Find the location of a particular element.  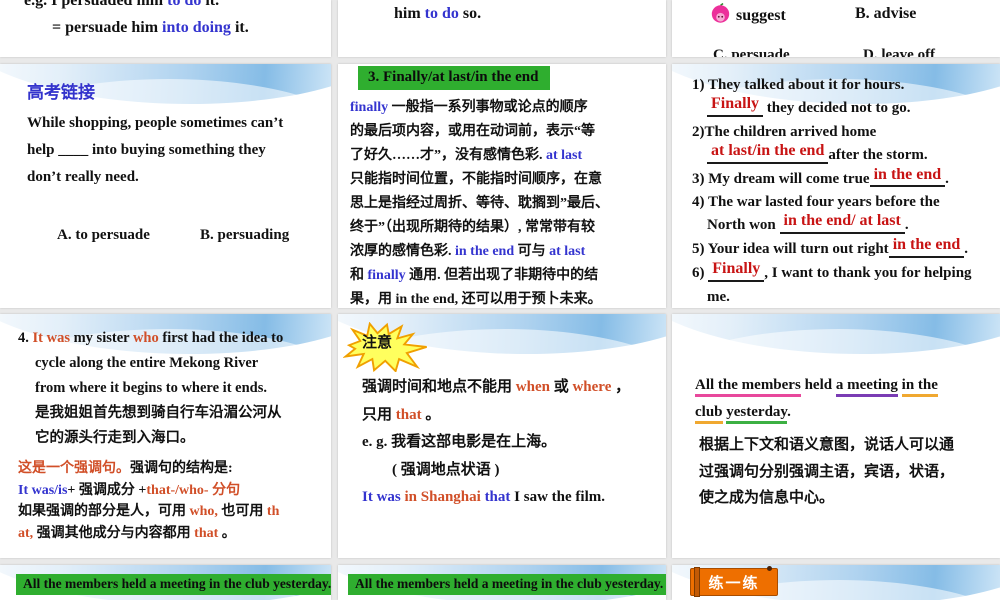

option-a-label: suggest is located at coordinates (761, 15).